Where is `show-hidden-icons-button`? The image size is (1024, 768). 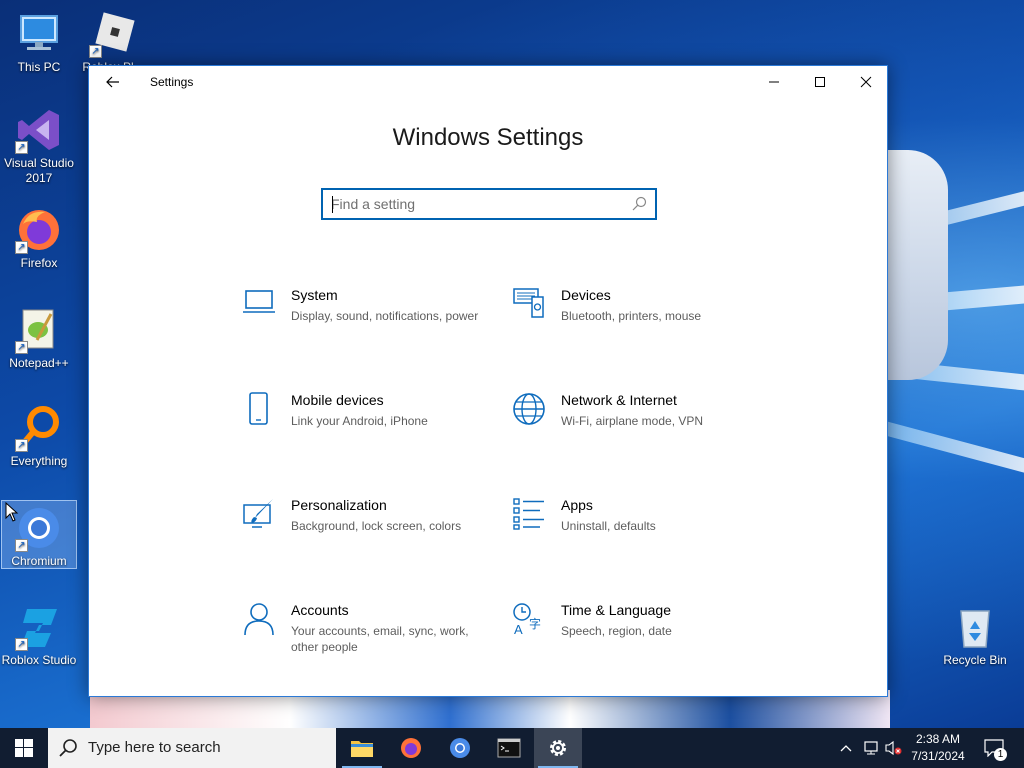
show-hidden-icons-button is located at coordinates (846, 748).